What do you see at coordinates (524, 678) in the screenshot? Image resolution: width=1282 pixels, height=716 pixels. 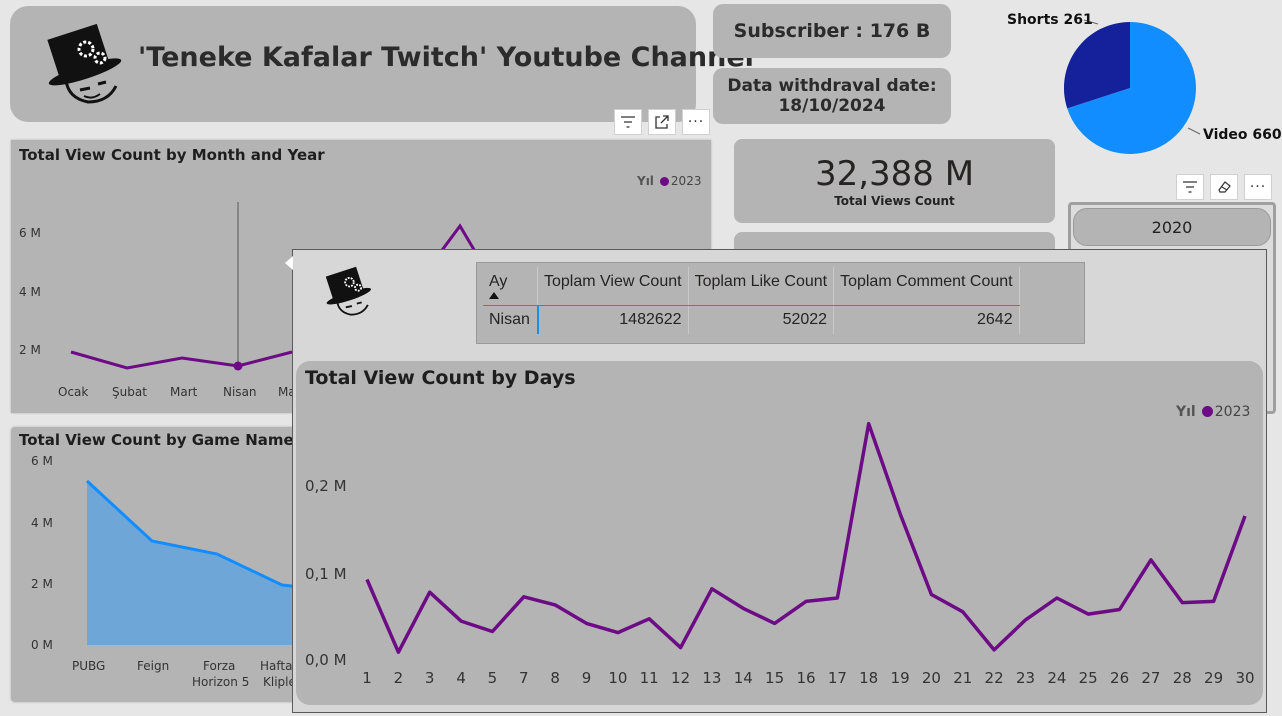 I see `x-tick-label: 7` at bounding box center [524, 678].